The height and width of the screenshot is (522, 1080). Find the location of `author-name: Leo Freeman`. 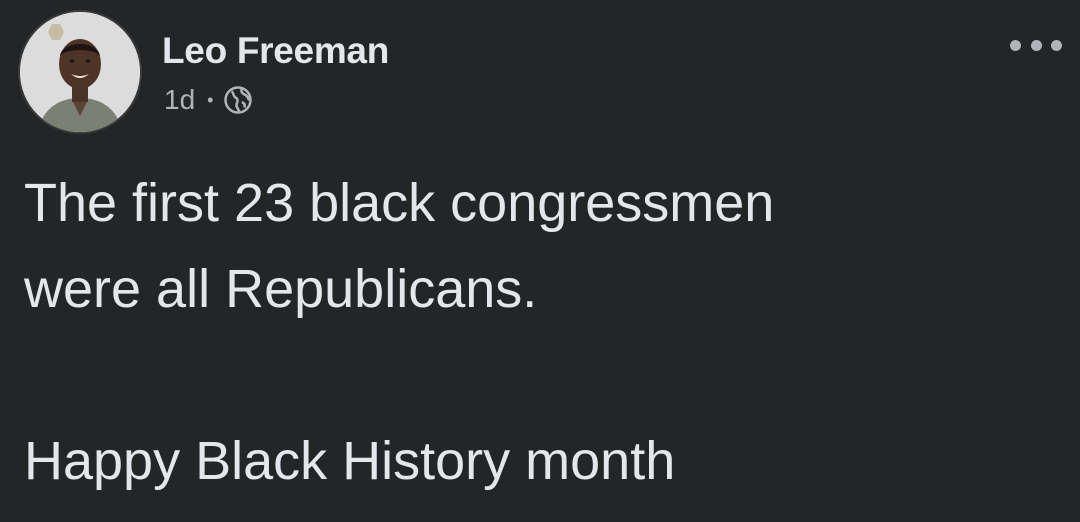

author-name: Leo Freeman is located at coordinates (275, 51).